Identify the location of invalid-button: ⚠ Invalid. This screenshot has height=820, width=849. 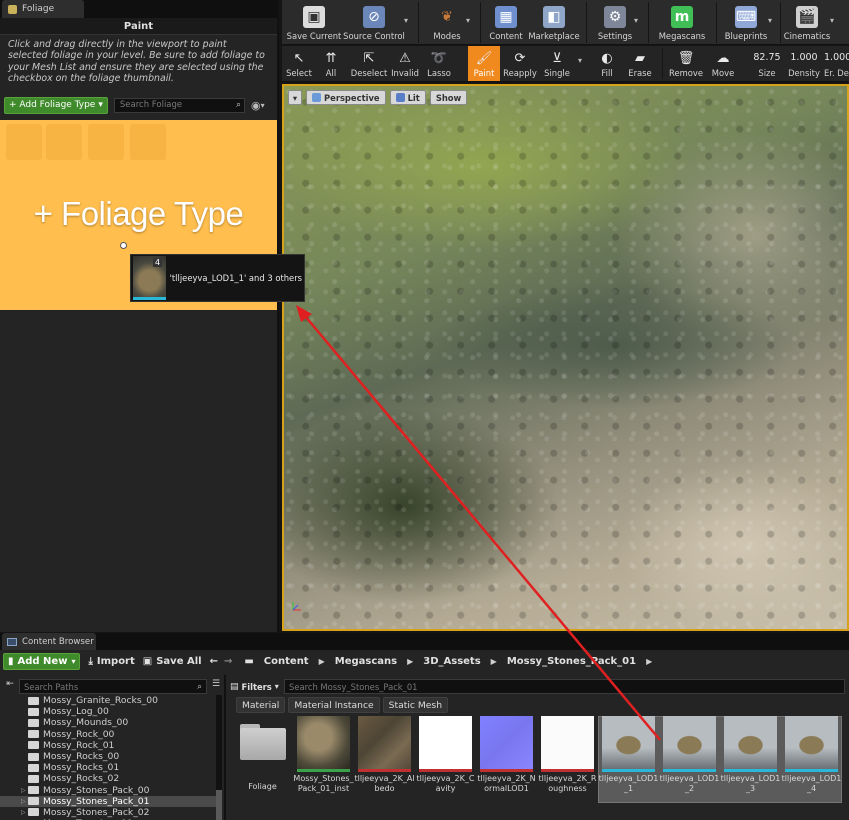
(405, 63).